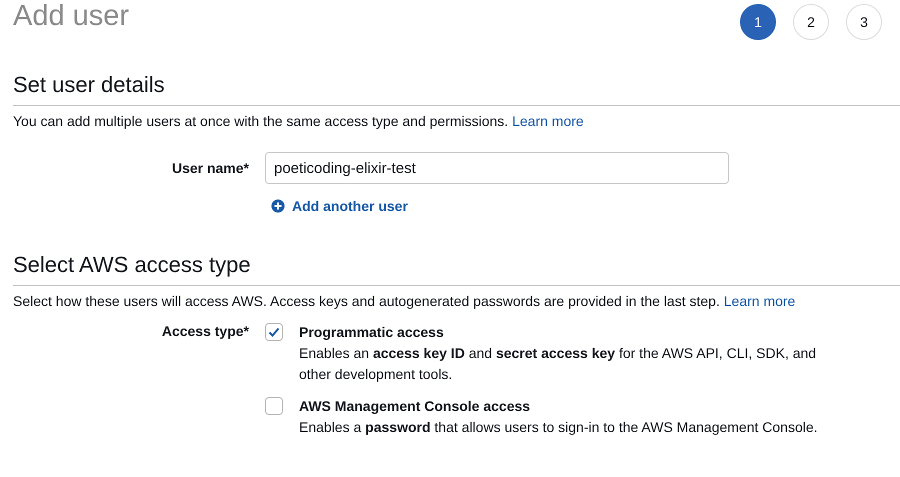 The width and height of the screenshot is (900, 477). I want to click on user-name-field: poeticoding-elixir-test, so click(497, 168).